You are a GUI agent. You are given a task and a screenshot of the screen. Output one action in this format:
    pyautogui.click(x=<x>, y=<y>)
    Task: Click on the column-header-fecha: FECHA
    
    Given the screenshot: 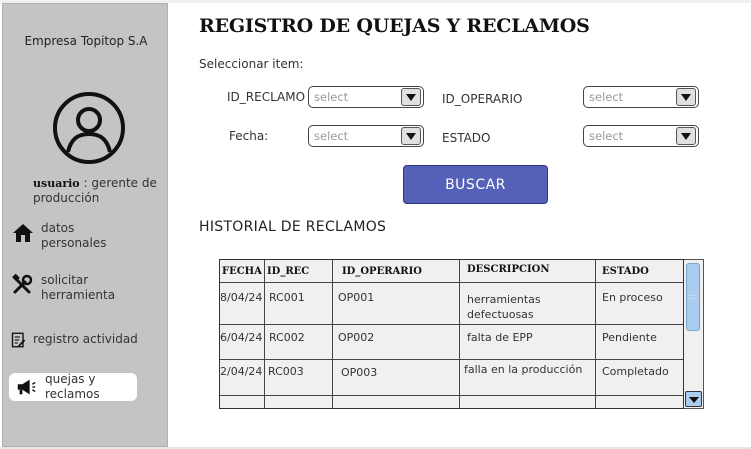 What is the action you would take?
    pyautogui.click(x=242, y=271)
    